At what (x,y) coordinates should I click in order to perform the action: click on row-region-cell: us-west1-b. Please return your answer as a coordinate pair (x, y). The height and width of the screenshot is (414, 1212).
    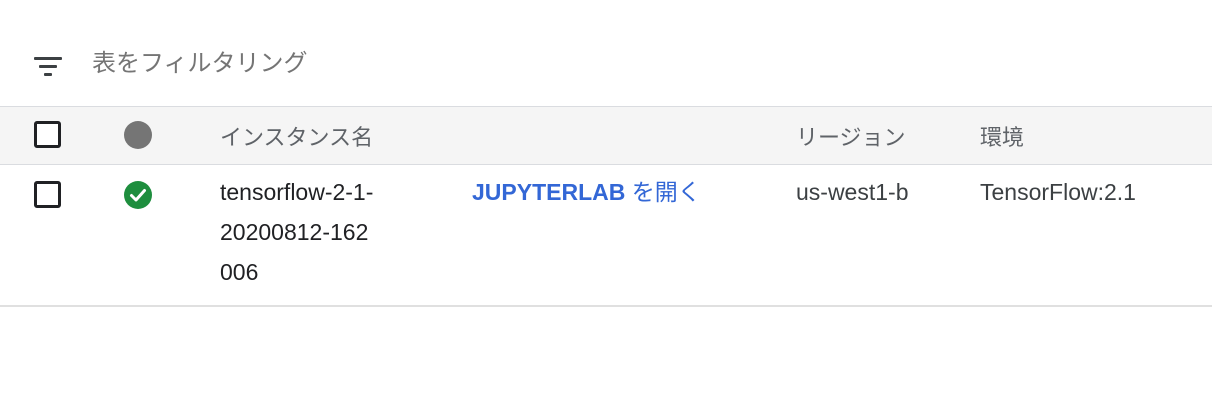
    Looking at the image, I should click on (888, 235).